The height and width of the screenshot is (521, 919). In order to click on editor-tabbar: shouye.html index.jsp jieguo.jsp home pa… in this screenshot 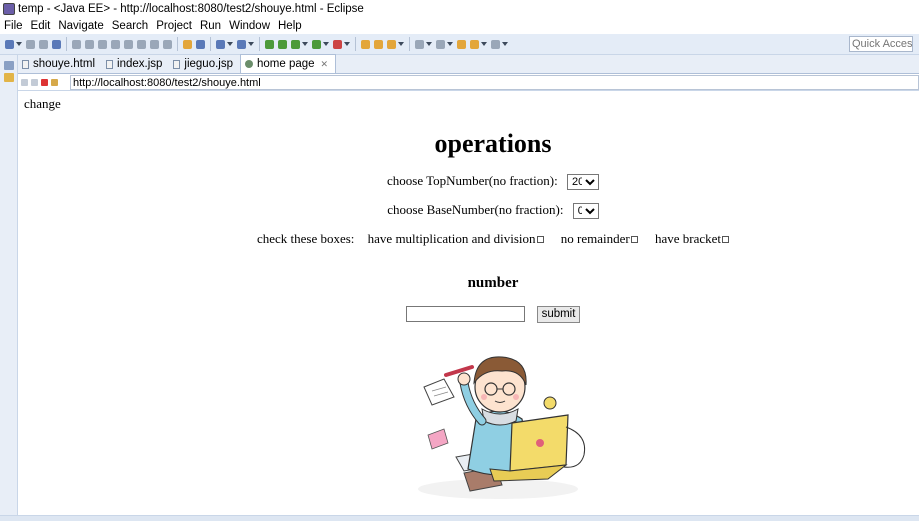, I will do `click(468, 64)`.